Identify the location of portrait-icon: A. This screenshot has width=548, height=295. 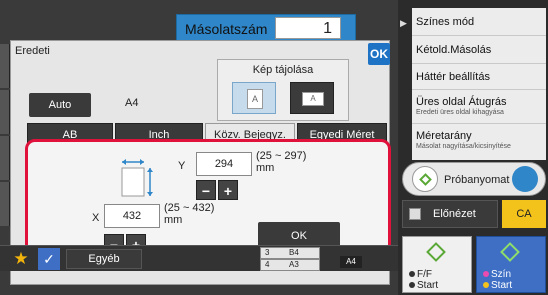
(255, 99).